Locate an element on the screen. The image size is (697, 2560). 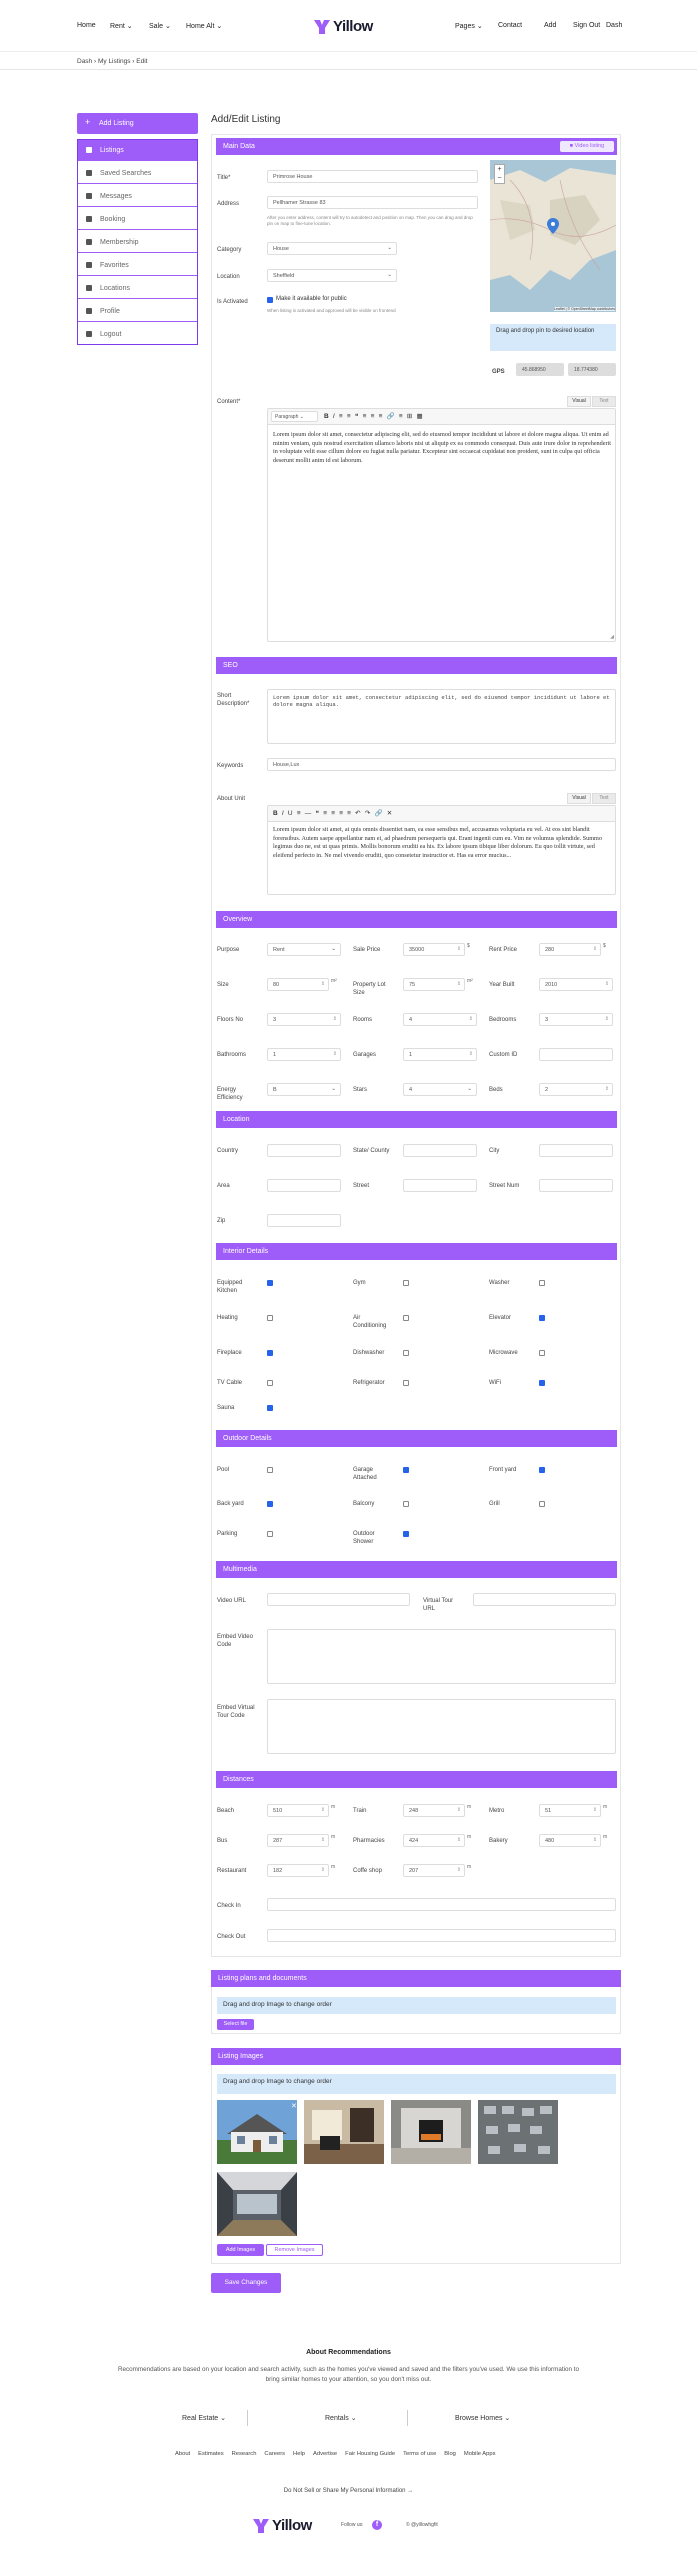
tv-cable-checkbox is located at coordinates (270, 1383).